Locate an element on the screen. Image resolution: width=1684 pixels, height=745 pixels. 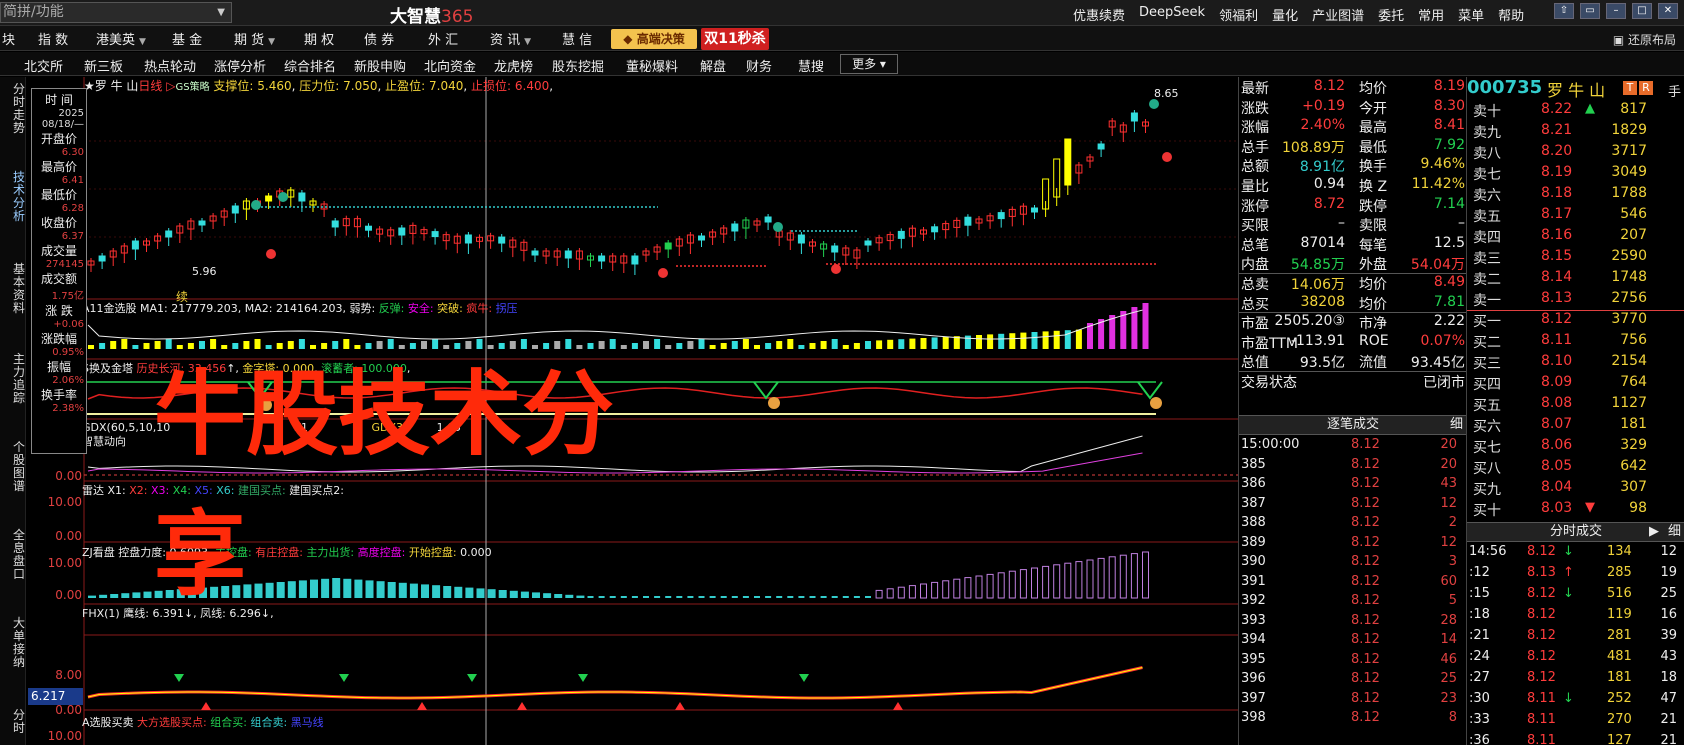
menu-futures: 期 货 ▼ is located at coordinates (254, 38).